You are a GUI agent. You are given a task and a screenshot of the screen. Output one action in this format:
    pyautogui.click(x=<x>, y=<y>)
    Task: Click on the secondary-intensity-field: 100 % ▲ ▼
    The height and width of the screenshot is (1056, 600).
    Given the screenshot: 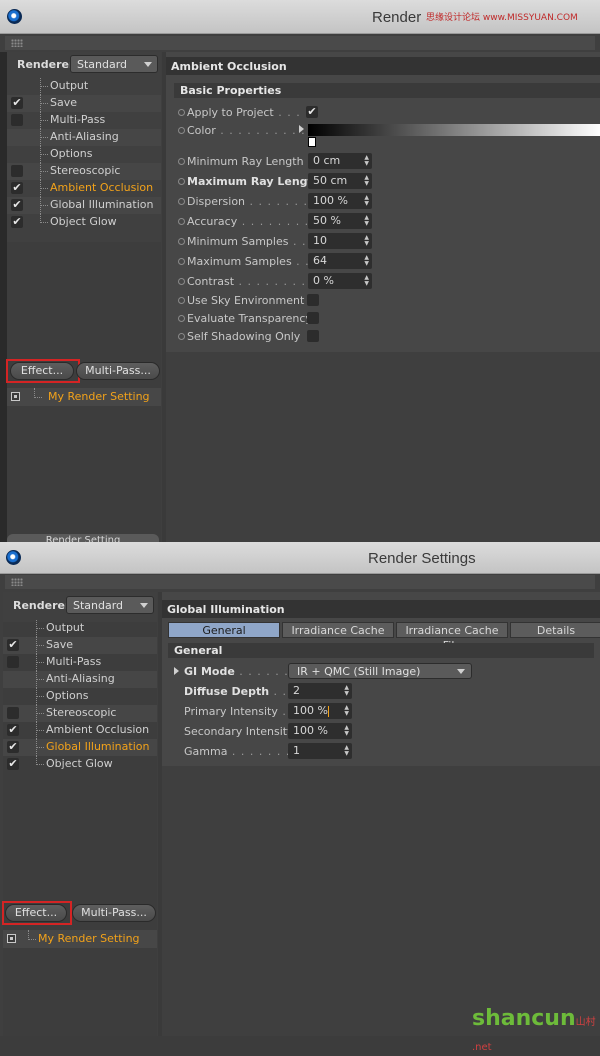 What is the action you would take?
    pyautogui.click(x=320, y=731)
    